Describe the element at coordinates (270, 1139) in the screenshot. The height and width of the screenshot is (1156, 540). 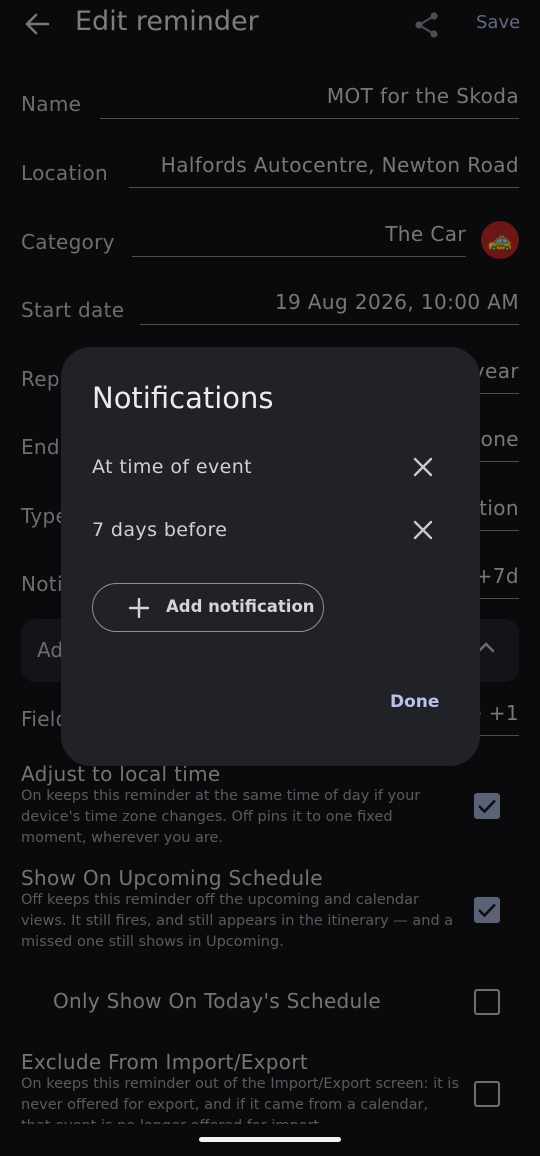
I see `gesture-navigation-bar` at that location.